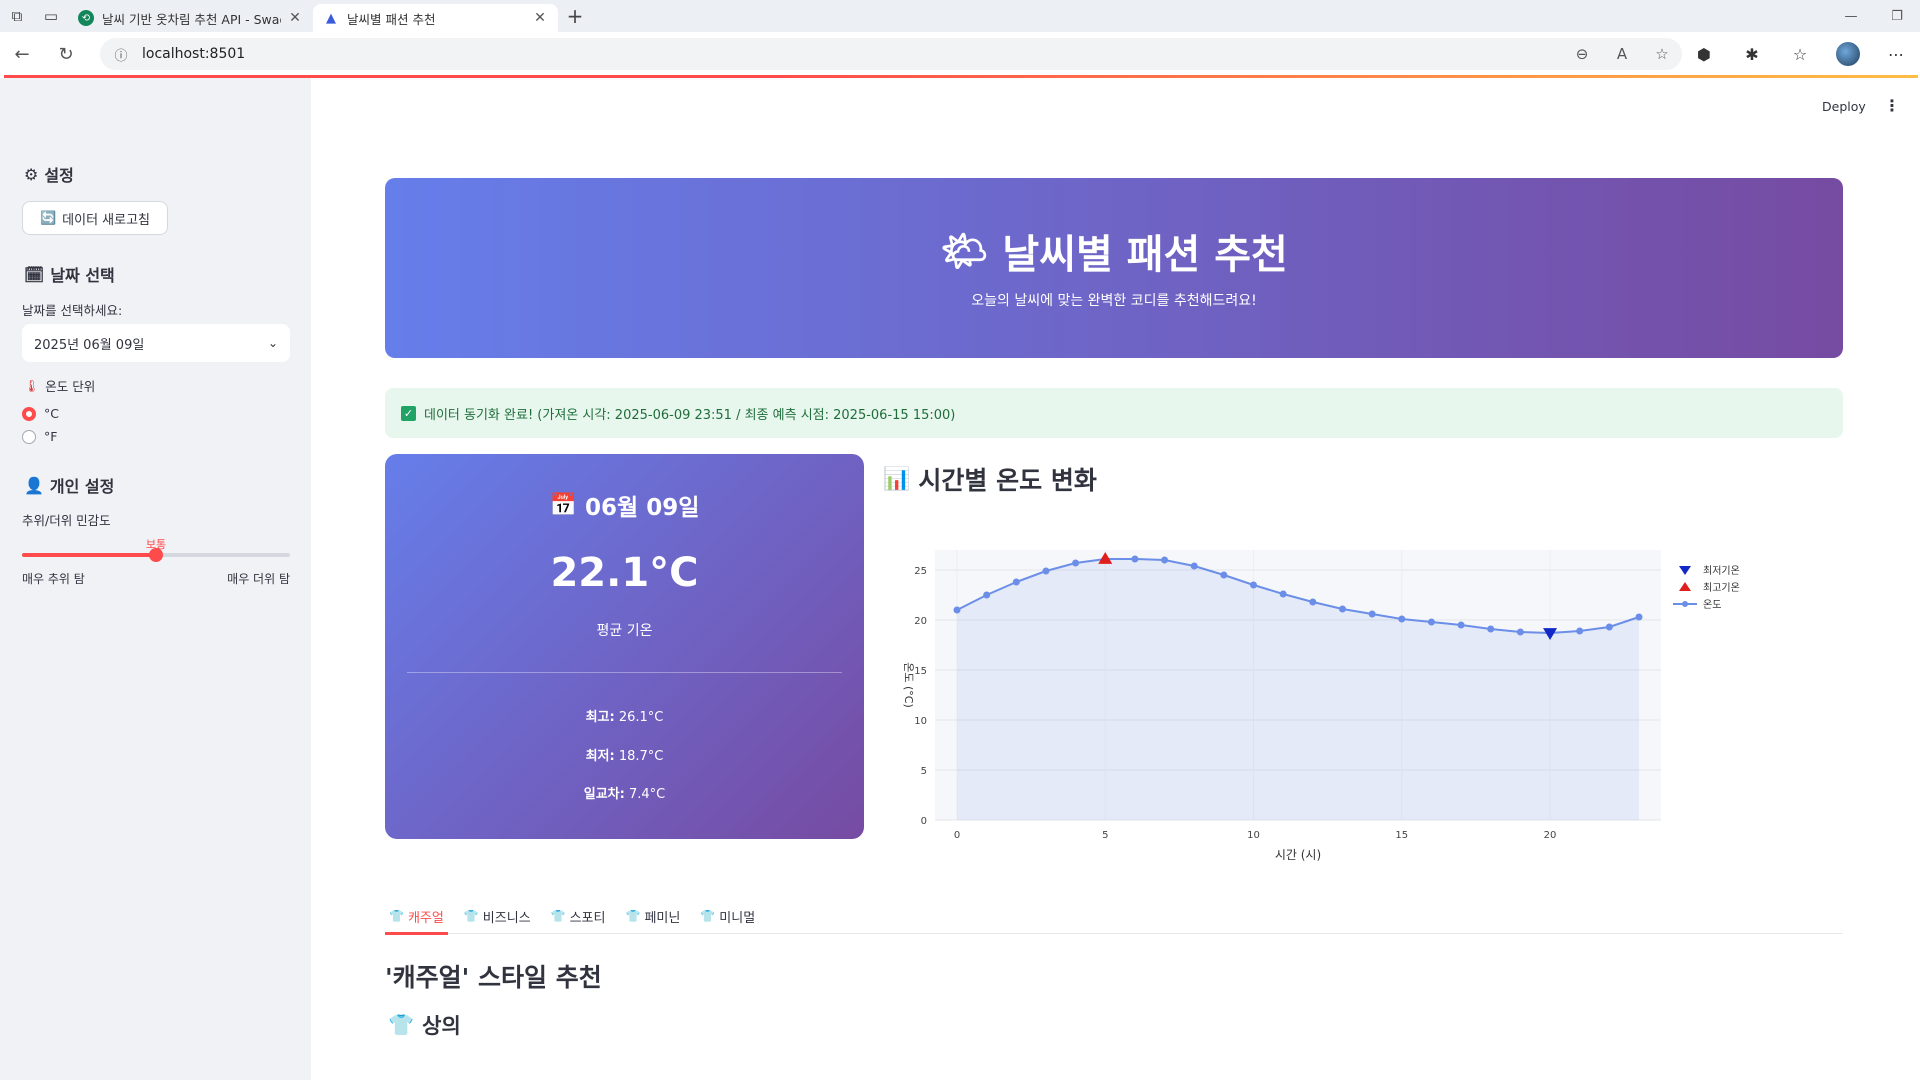  Describe the element at coordinates (1712, 605) in the screenshot. I see `legend-label: 온도` at that location.